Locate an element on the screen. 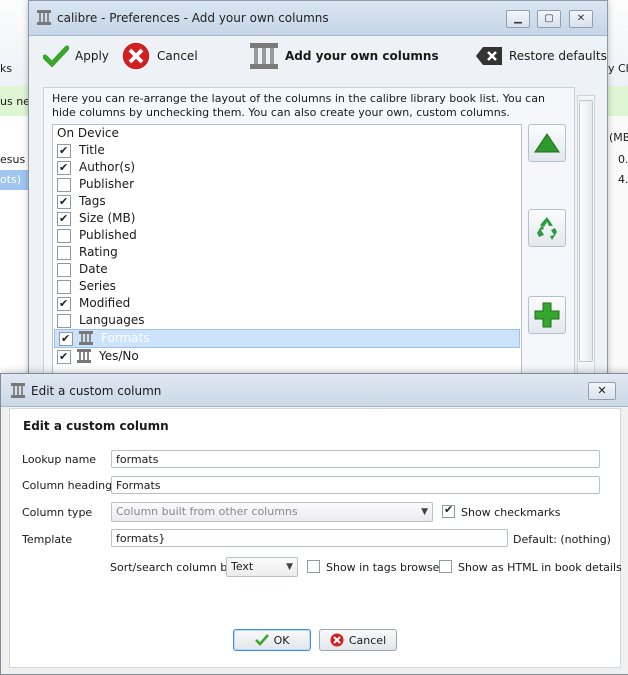 The image size is (628, 675). column-label: Title is located at coordinates (92, 150).